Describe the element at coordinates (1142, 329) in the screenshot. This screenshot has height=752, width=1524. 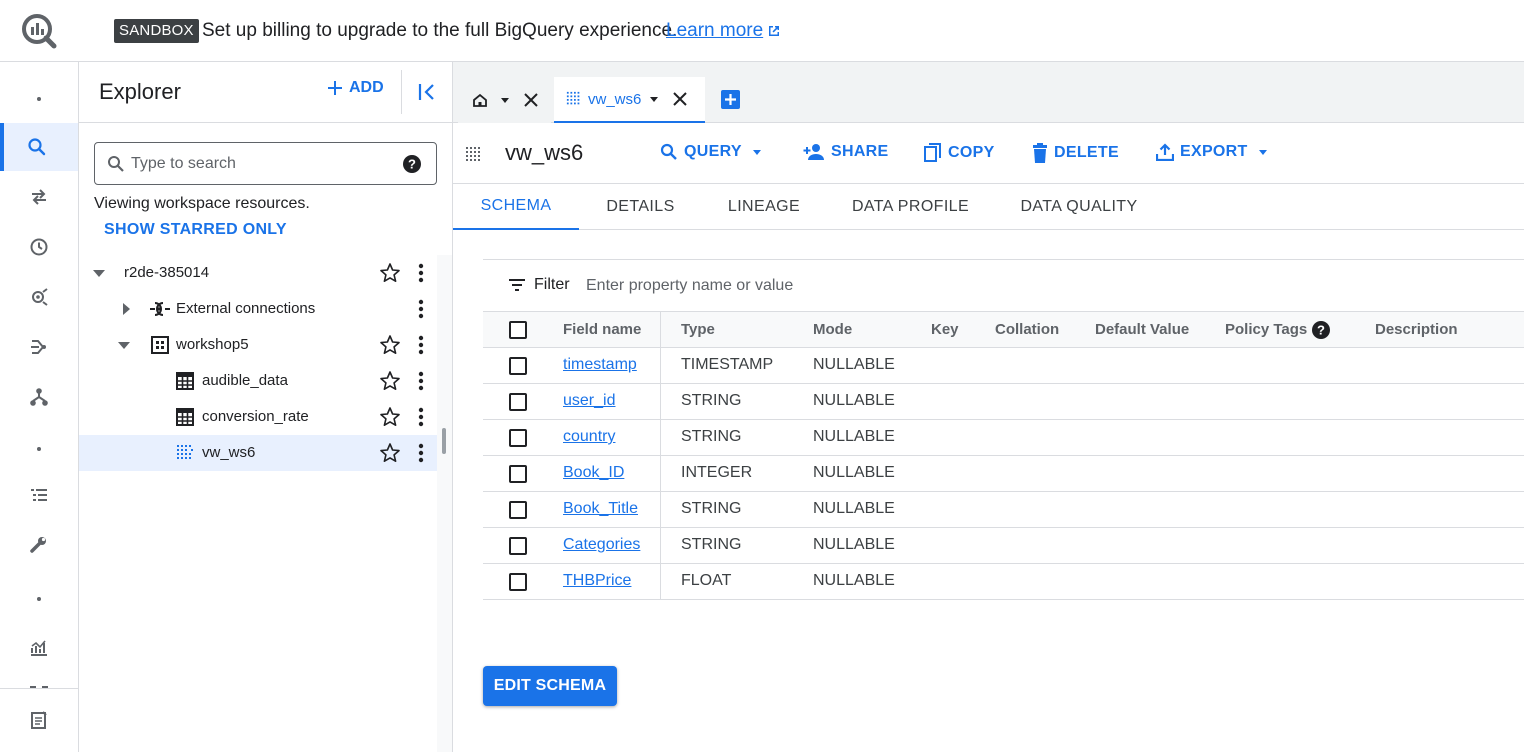
I see `column-header: Default Value` at that location.